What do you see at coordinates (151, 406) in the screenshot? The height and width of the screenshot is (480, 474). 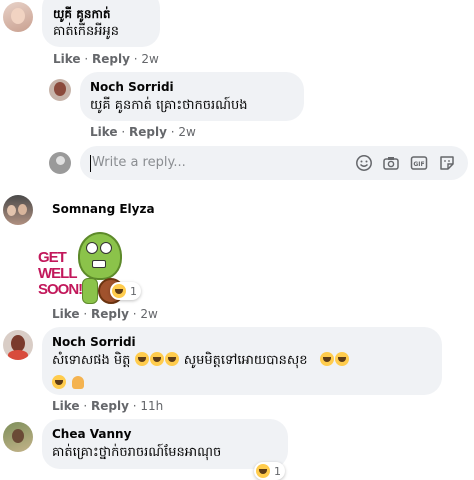 I see `timestamp: 11h` at bounding box center [151, 406].